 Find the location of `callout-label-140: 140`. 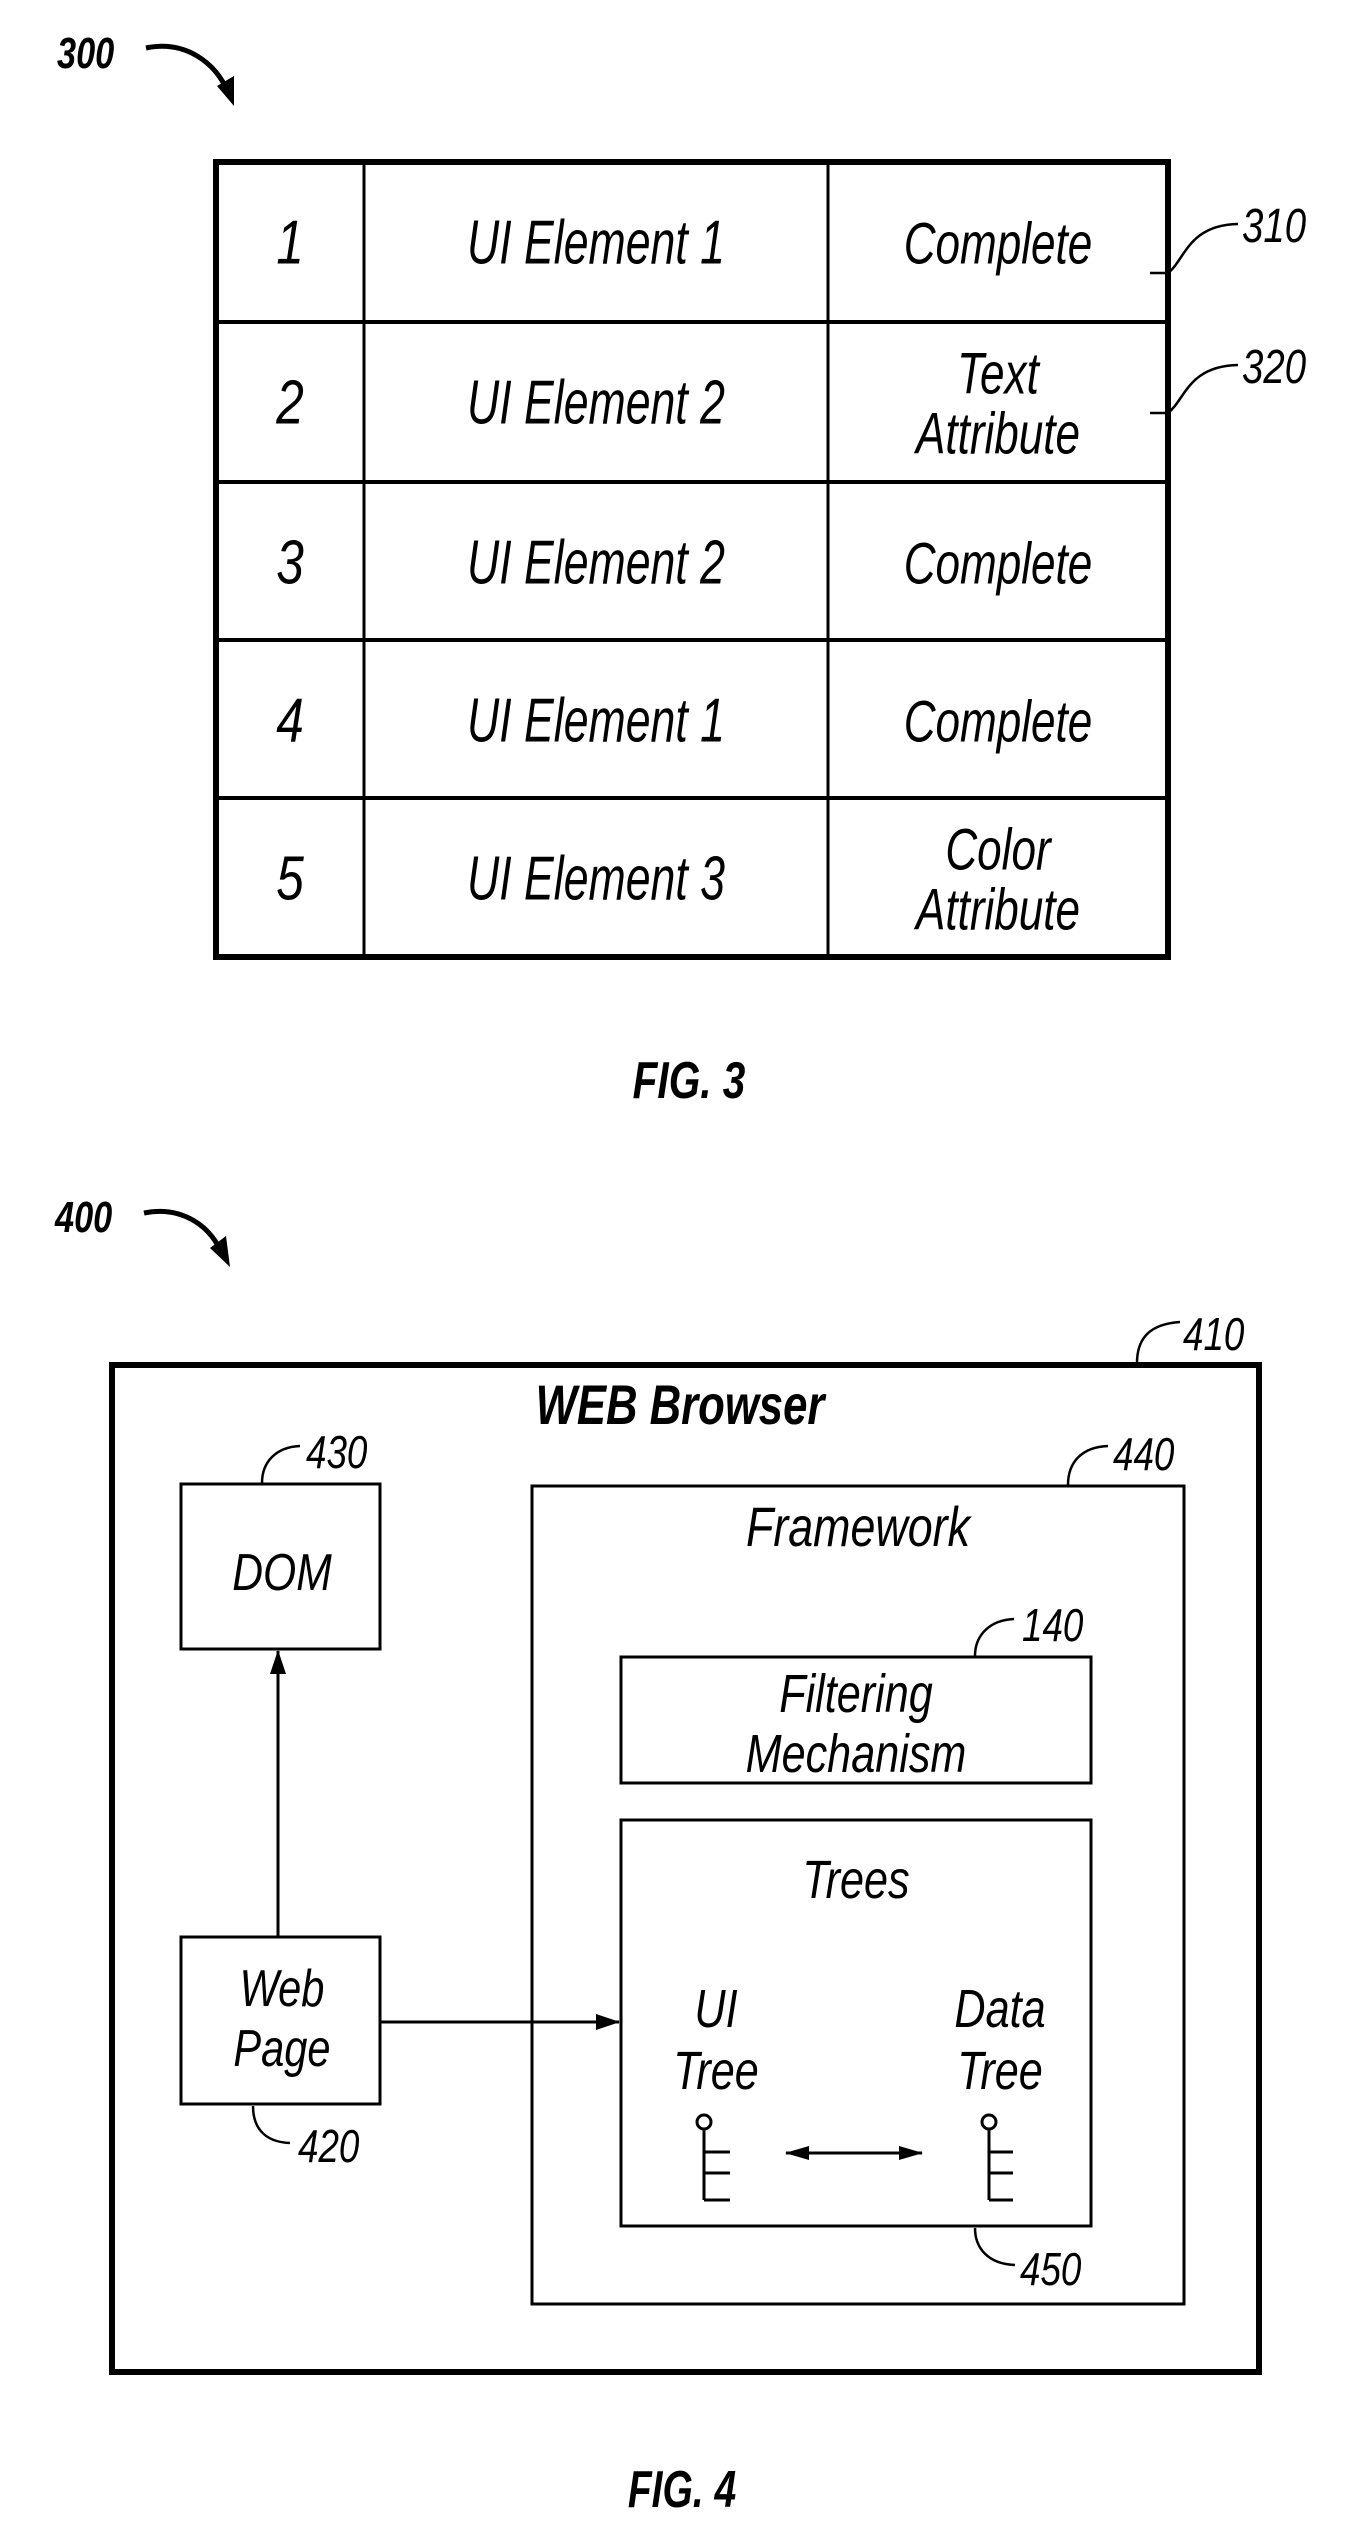

callout-label-140: 140 is located at coordinates (1052, 1625).